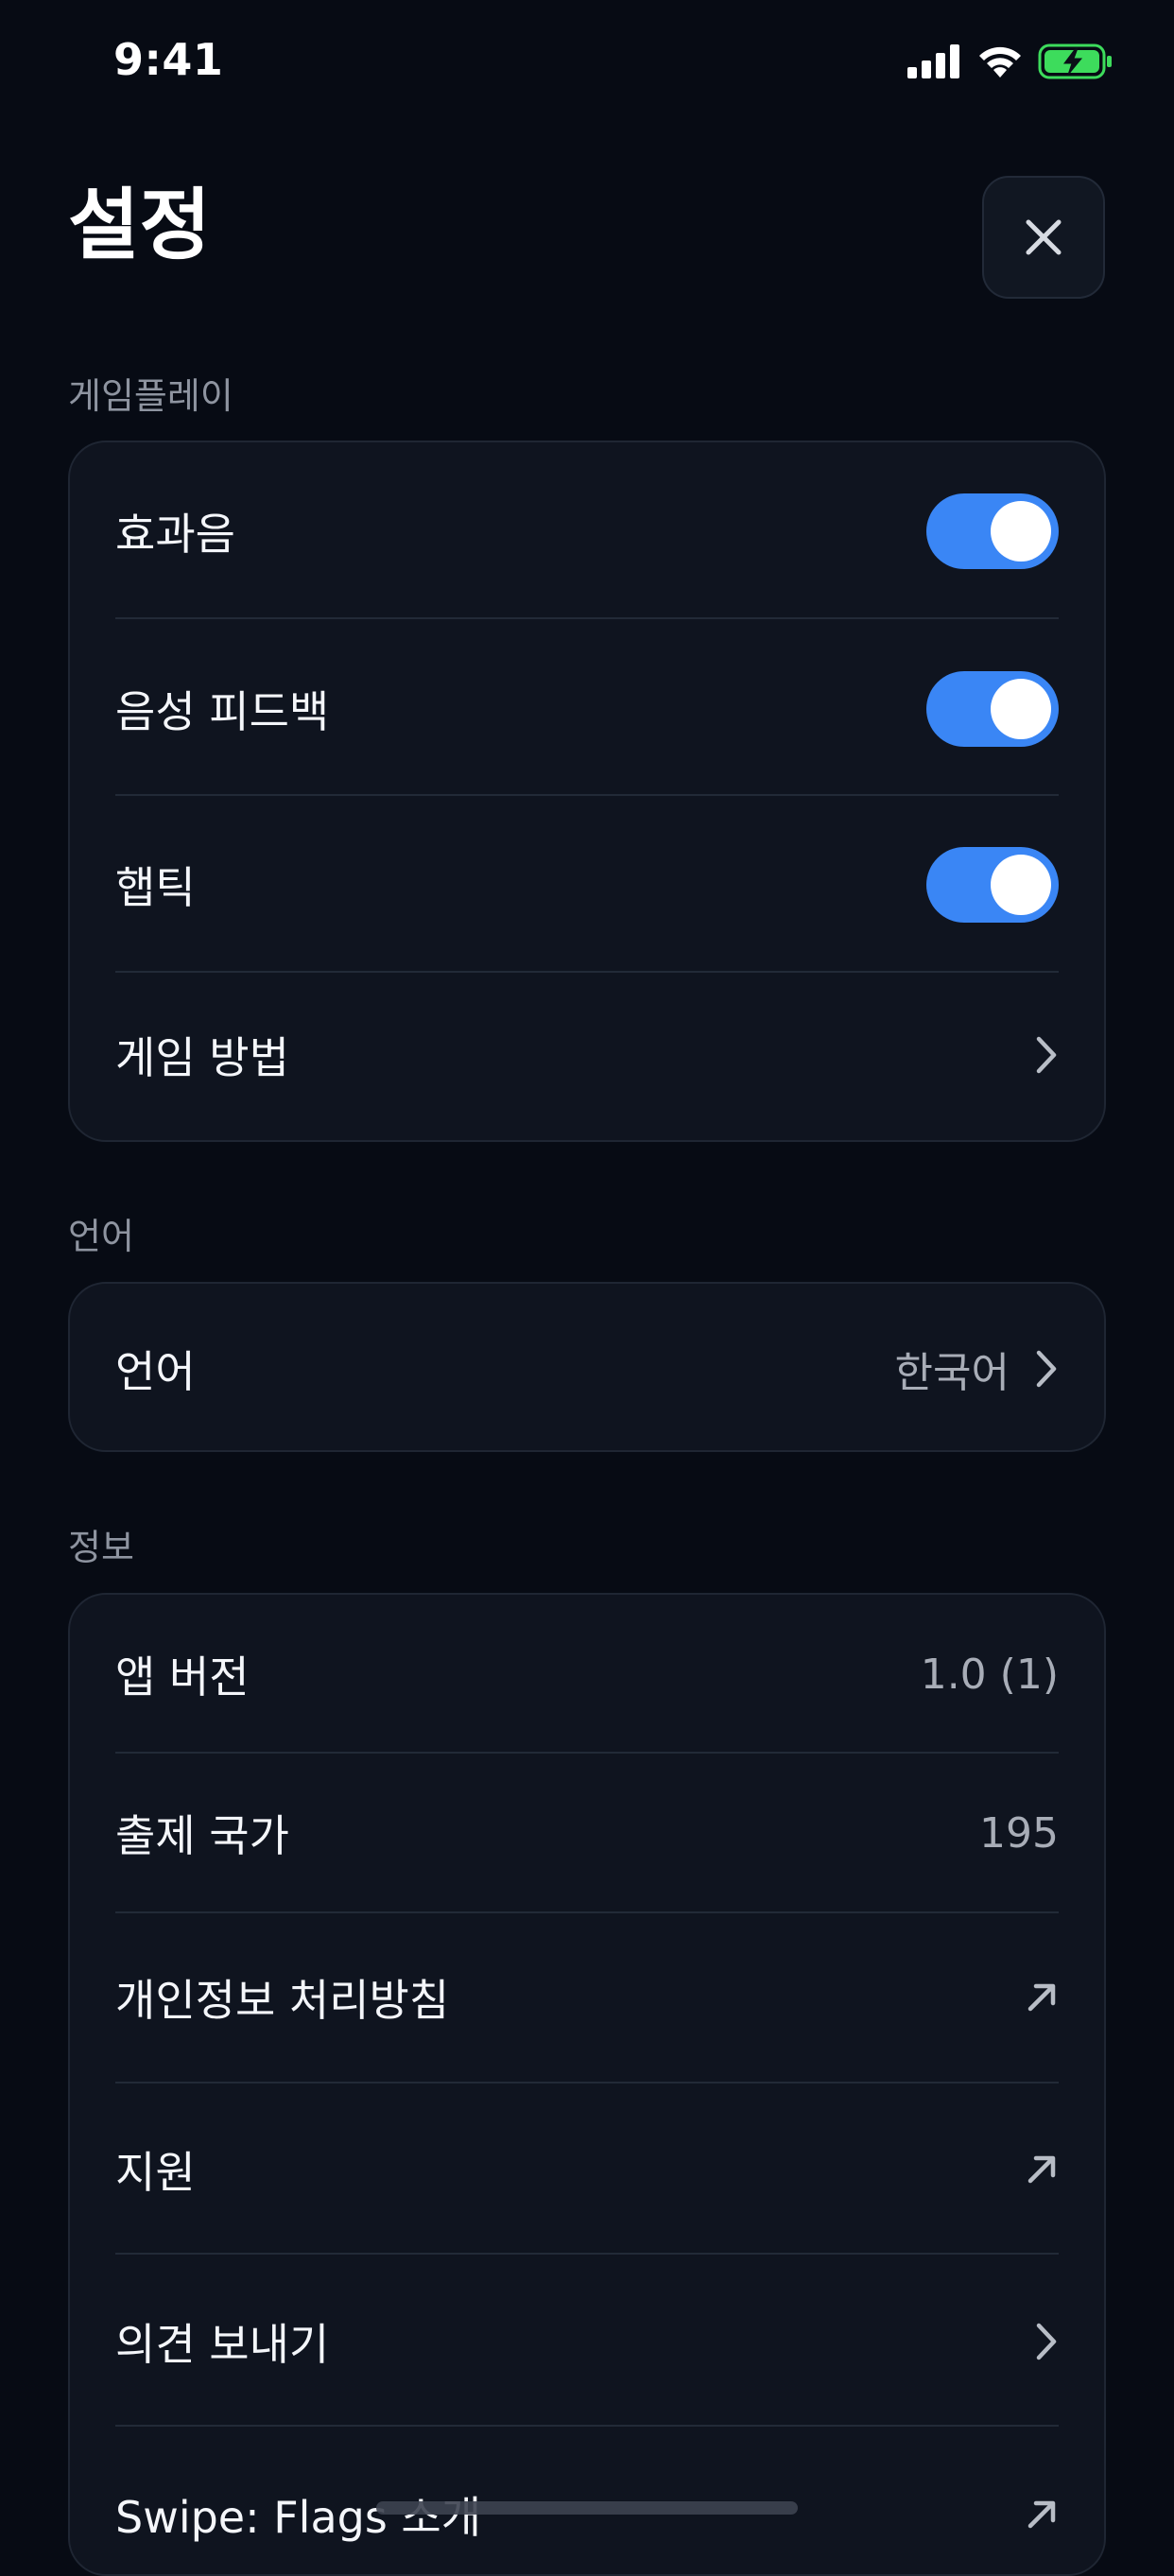 The width and height of the screenshot is (1174, 2576). I want to click on how-to-play-row: 게임 방법, so click(587, 1055).